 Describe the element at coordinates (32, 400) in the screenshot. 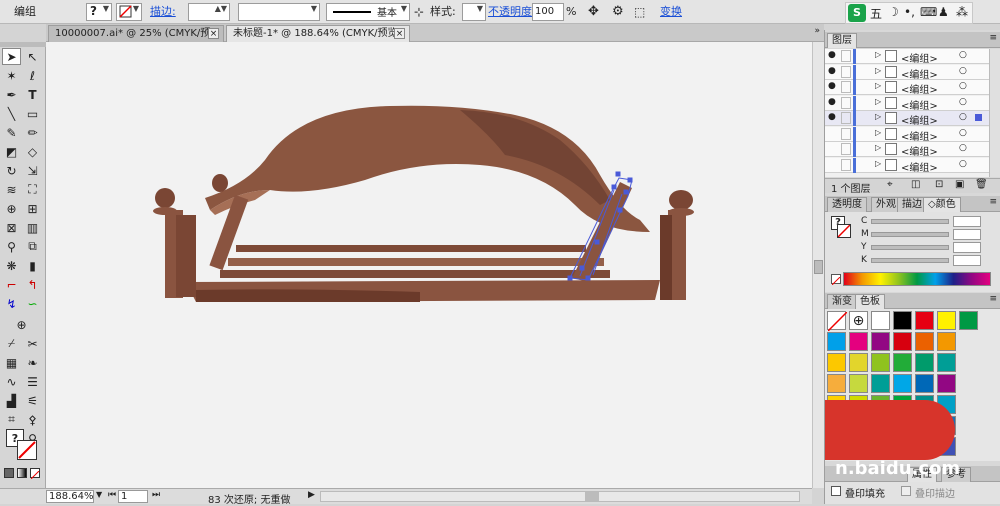

I see `measure-tool-icon: ⚟` at that location.